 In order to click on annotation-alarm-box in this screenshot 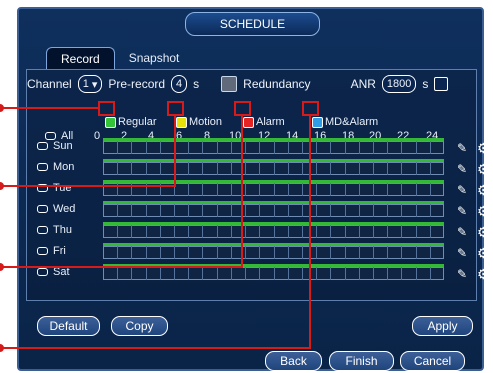, I will do `click(242, 108)`.